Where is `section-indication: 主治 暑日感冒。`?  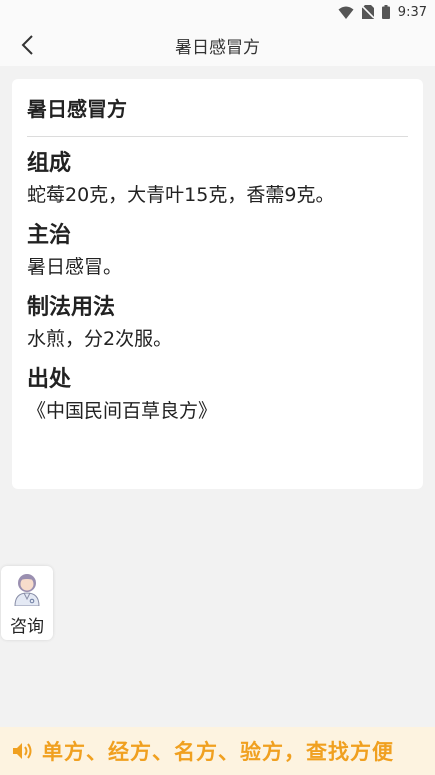 section-indication: 主治 暑日感冒。 is located at coordinates (217, 251).